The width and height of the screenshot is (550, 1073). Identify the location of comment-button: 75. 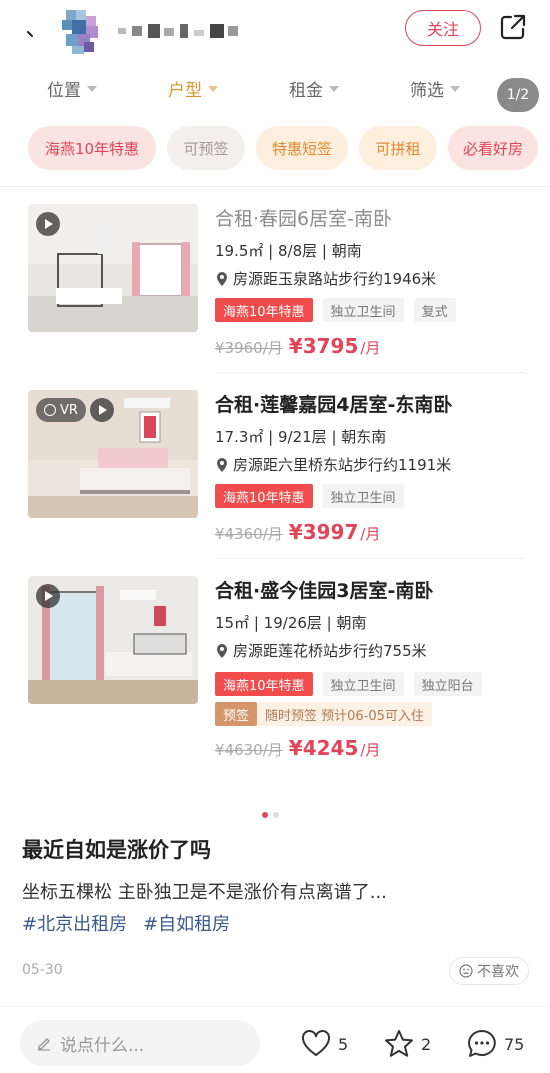
(495, 1044).